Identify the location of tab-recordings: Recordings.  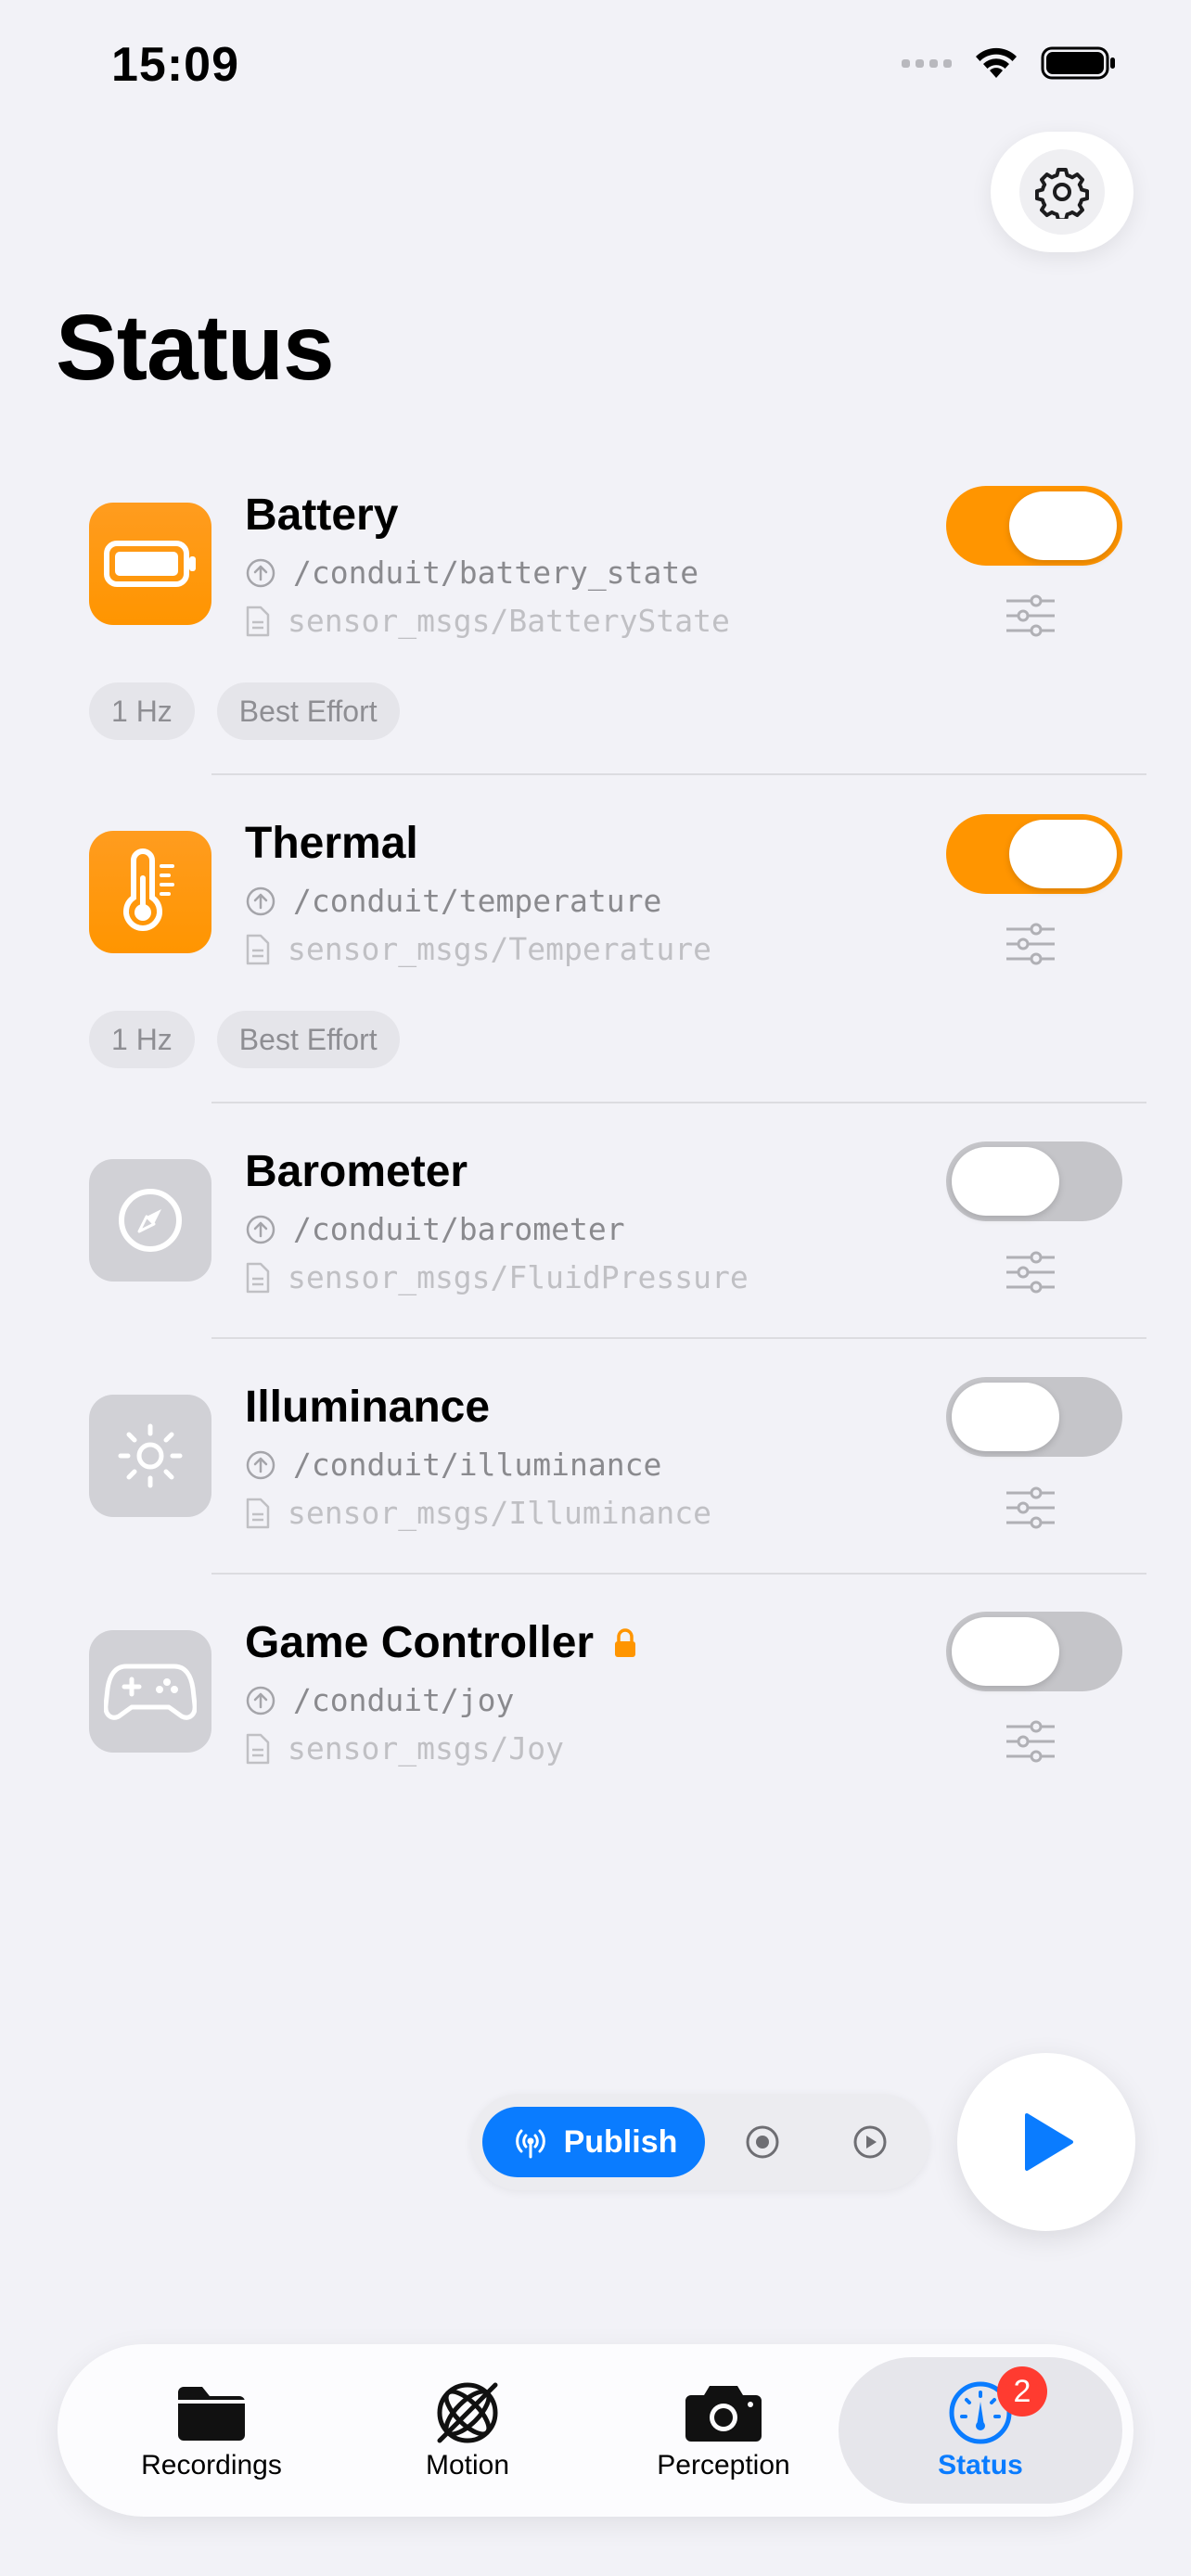
(211, 2431).